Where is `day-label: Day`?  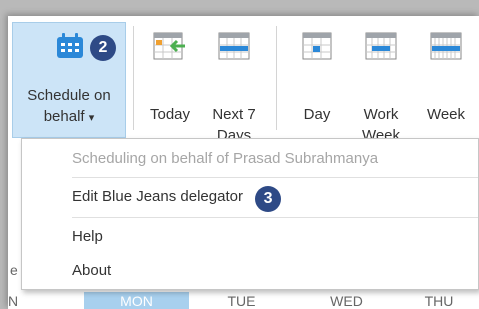 day-label: Day is located at coordinates (317, 114).